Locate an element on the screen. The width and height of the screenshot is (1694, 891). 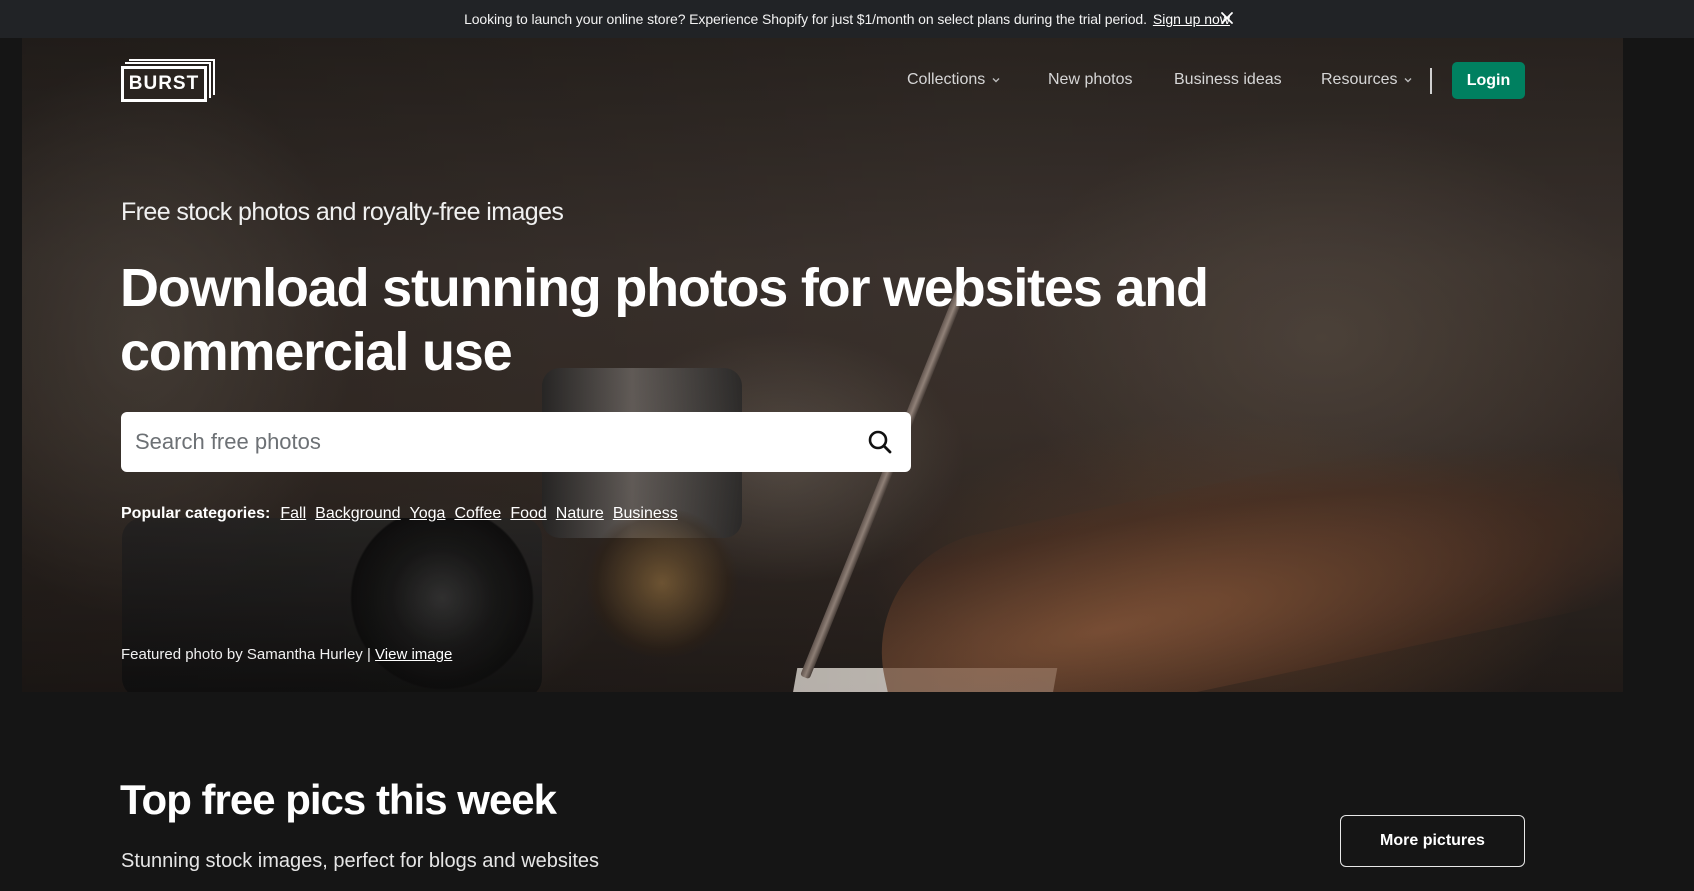
nav-collections: Collections is located at coordinates (954, 80).